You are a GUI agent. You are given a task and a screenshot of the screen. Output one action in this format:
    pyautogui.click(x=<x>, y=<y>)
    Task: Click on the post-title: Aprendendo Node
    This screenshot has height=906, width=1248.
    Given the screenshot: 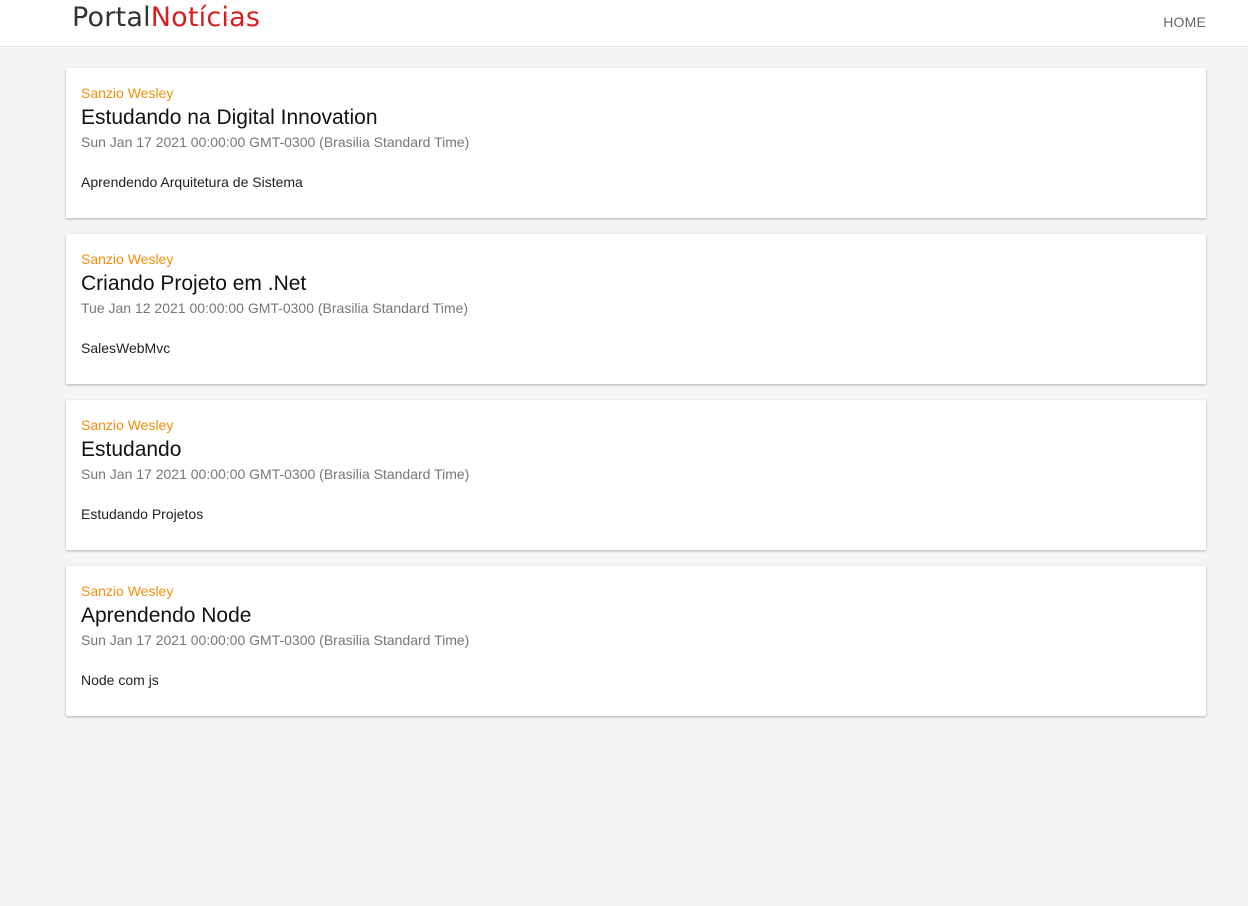 What is the action you would take?
    pyautogui.click(x=636, y=616)
    